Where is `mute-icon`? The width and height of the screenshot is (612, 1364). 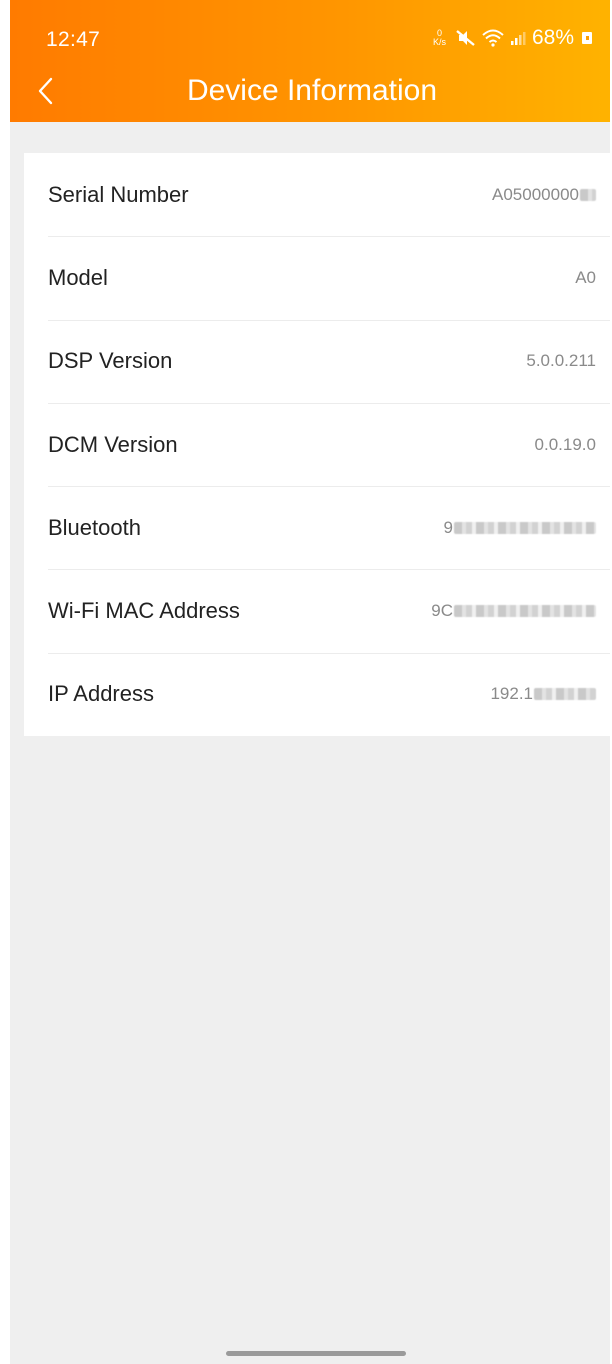 mute-icon is located at coordinates (465, 38).